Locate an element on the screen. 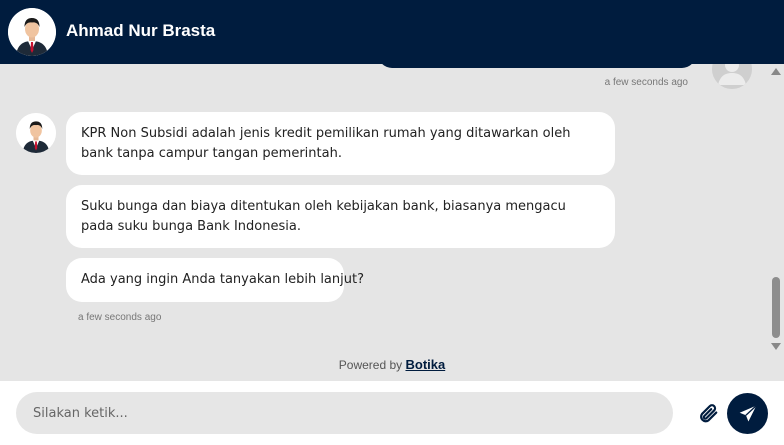  attach-button is located at coordinates (708, 413).